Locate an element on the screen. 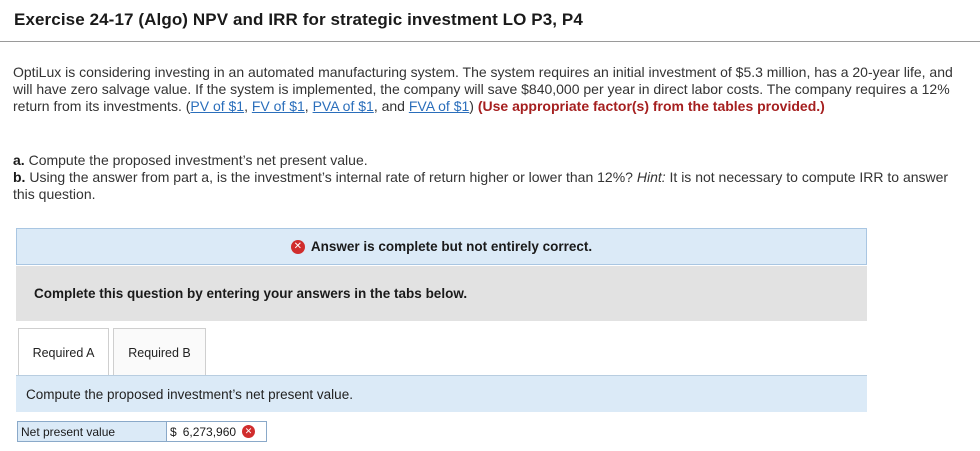 The image size is (980, 451). close-paren: ) is located at coordinates (473, 106).